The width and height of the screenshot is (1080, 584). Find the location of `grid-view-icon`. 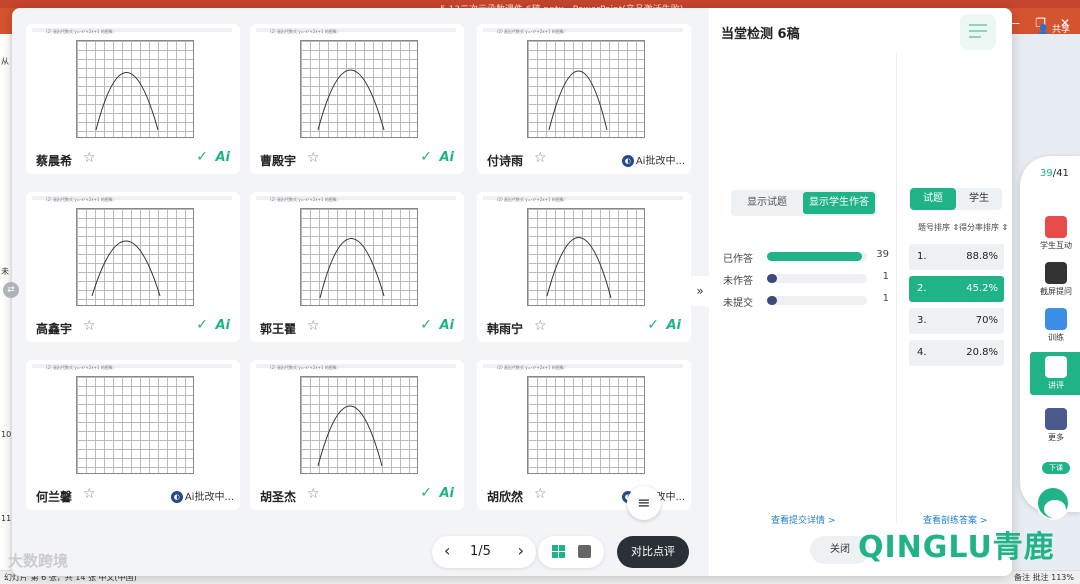

grid-view-icon is located at coordinates (558, 551).